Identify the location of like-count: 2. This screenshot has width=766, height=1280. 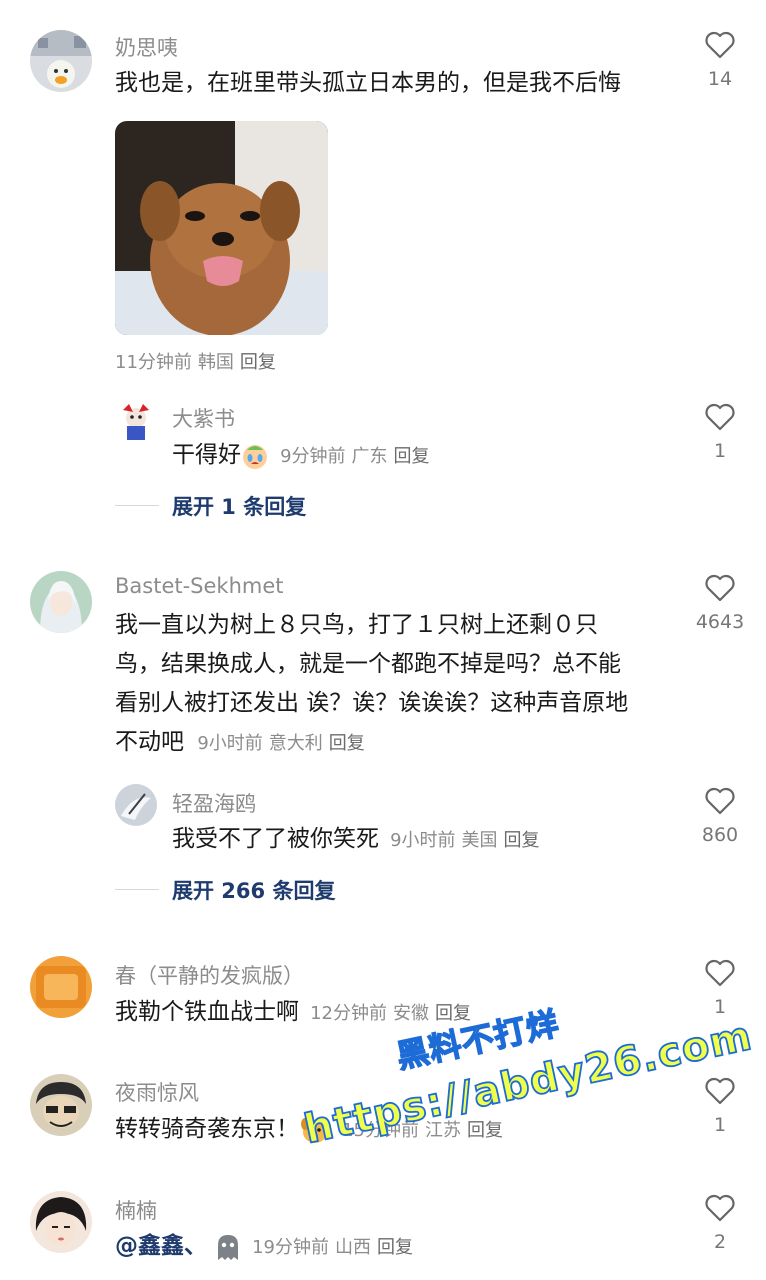
(720, 1242).